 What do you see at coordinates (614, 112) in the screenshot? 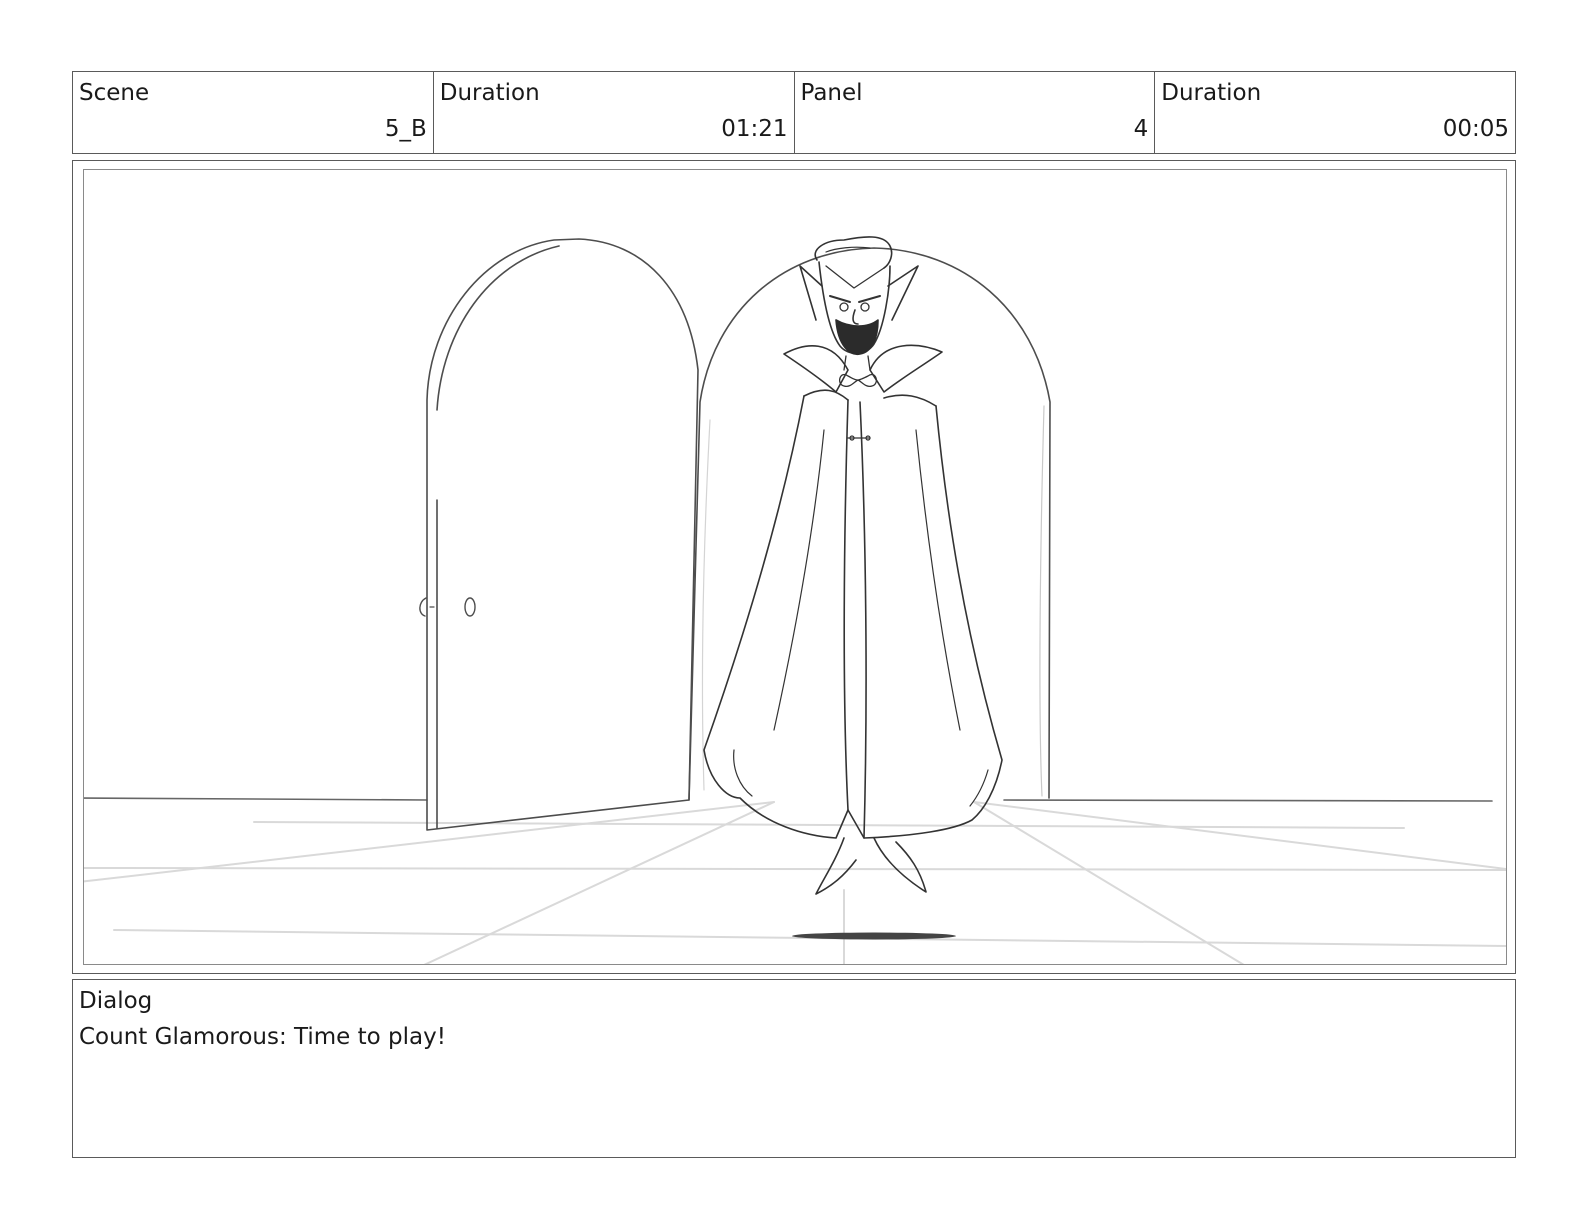
I see `scene-duration-cell: Duration 01:21` at bounding box center [614, 112].